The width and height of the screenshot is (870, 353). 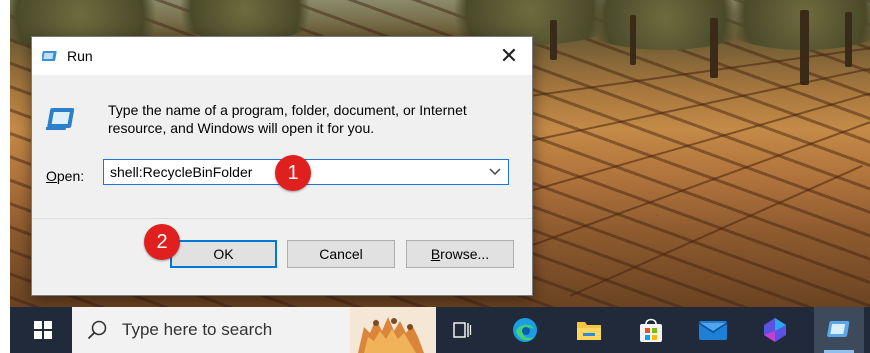 What do you see at coordinates (293, 173) in the screenshot?
I see `callout-marker-1: 1` at bounding box center [293, 173].